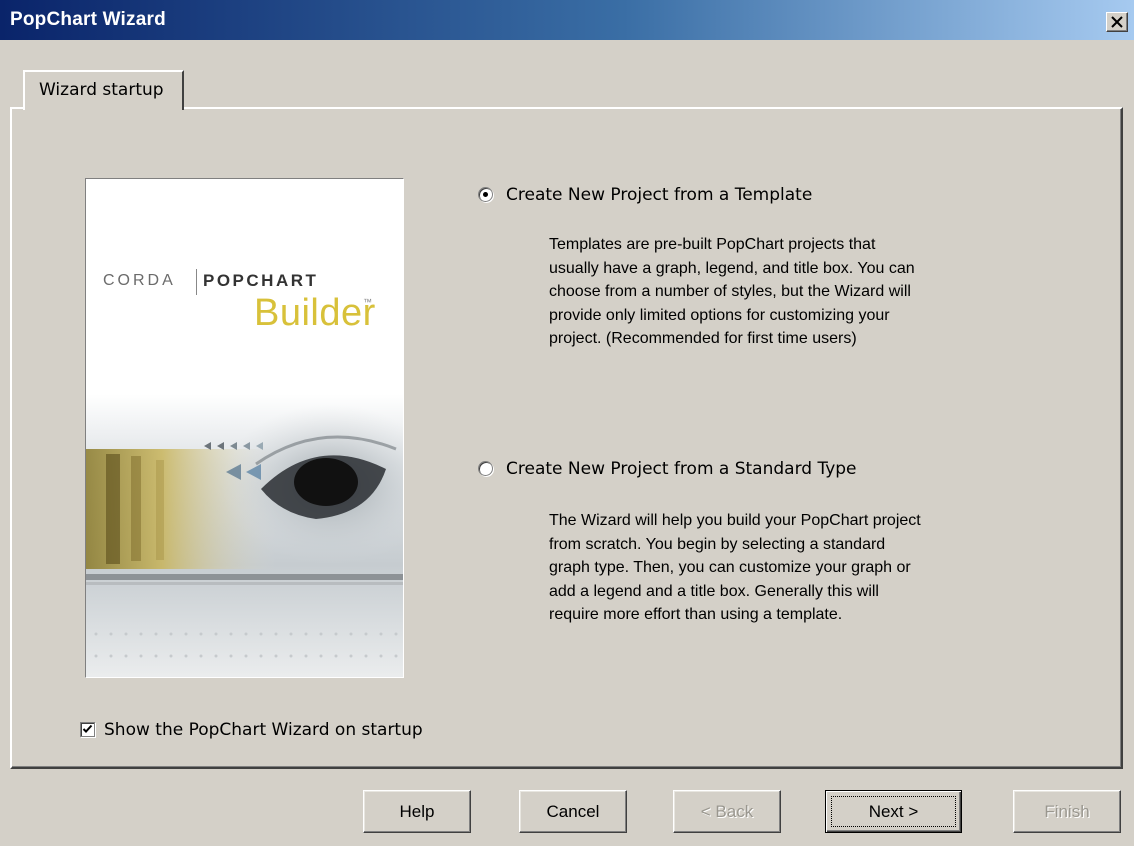 This screenshot has height=846, width=1134. I want to click on standard-type-radio, so click(485, 468).